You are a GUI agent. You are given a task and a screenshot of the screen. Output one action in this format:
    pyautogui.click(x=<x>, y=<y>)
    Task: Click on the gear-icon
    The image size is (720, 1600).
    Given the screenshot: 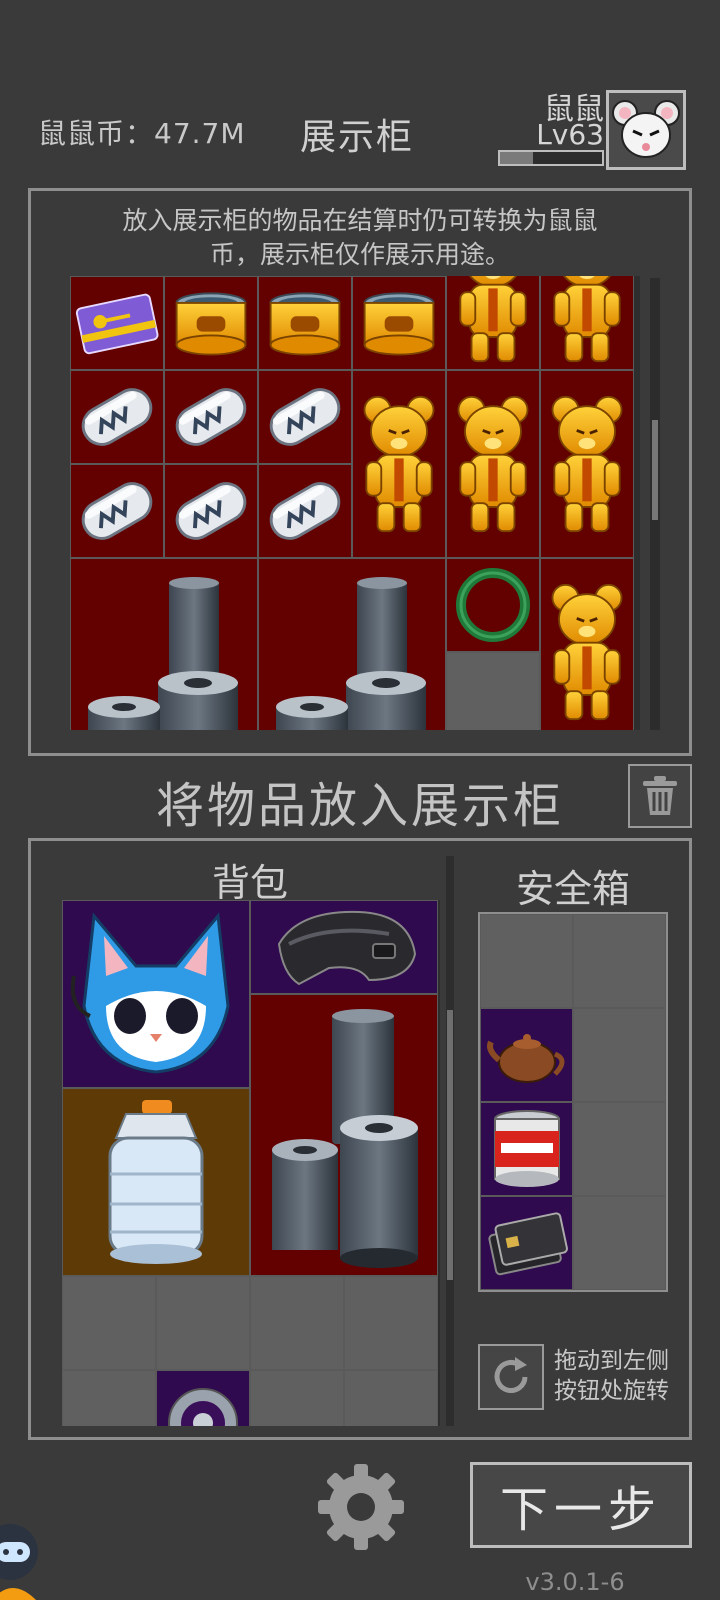 What is the action you would take?
    pyautogui.click(x=361, y=1507)
    